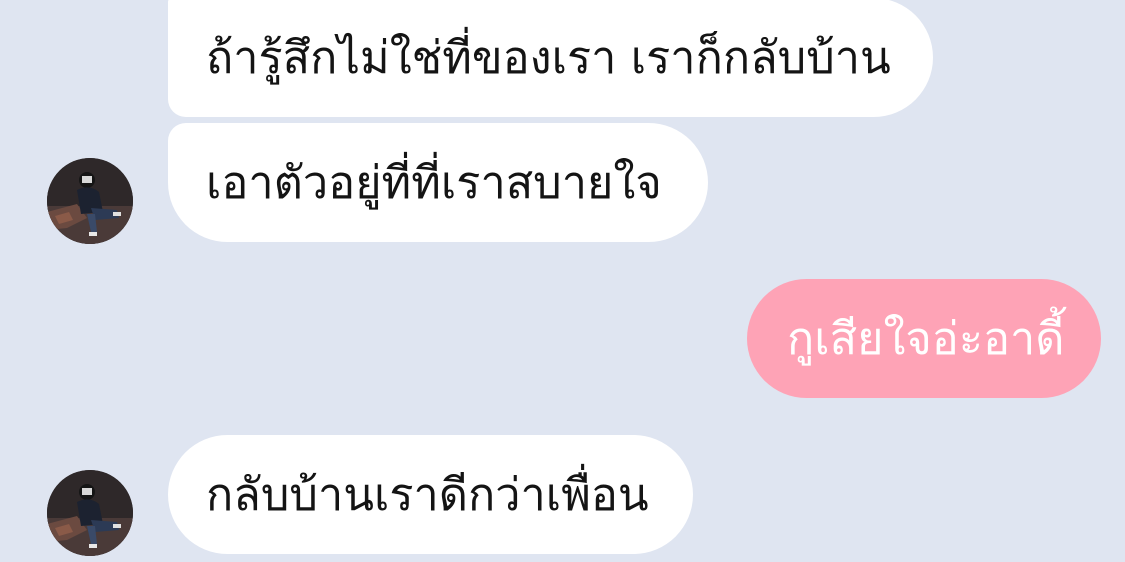  I want to click on message-text: ถ้ารู้สึกไม่ใช่ที่ของเรา เราก็กลับบ้าน, so click(548, 57).